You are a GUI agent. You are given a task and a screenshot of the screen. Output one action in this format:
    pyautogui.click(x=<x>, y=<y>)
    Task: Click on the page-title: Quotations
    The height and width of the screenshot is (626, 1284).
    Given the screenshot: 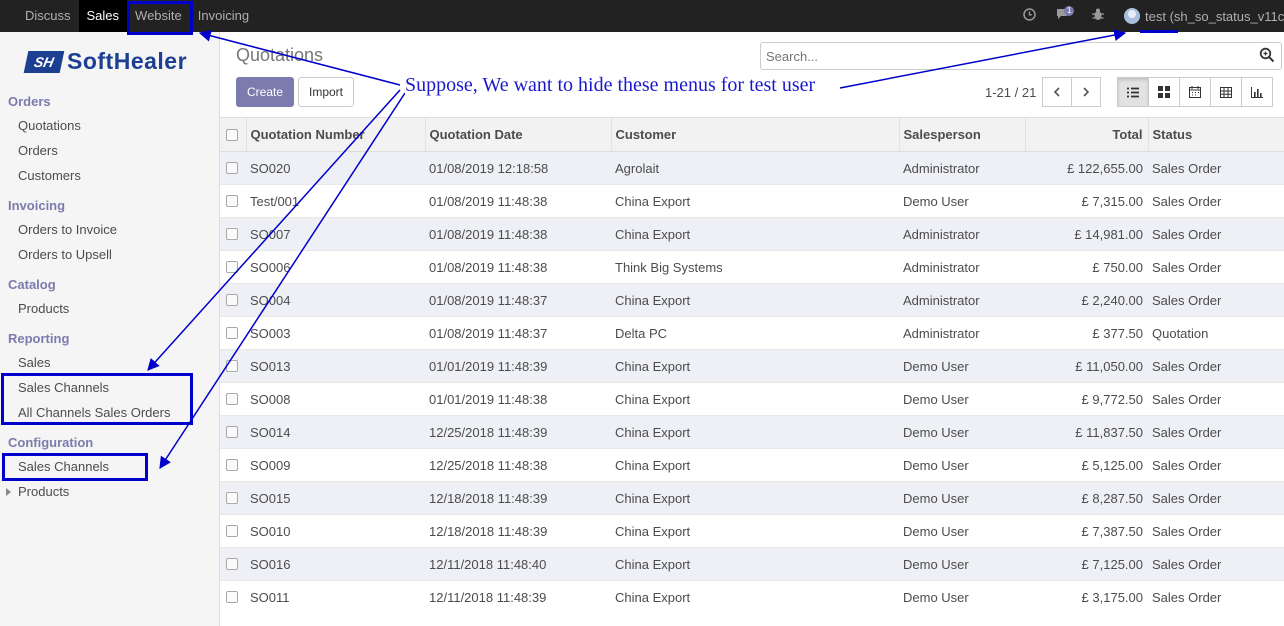 What is the action you would take?
    pyautogui.click(x=280, y=55)
    